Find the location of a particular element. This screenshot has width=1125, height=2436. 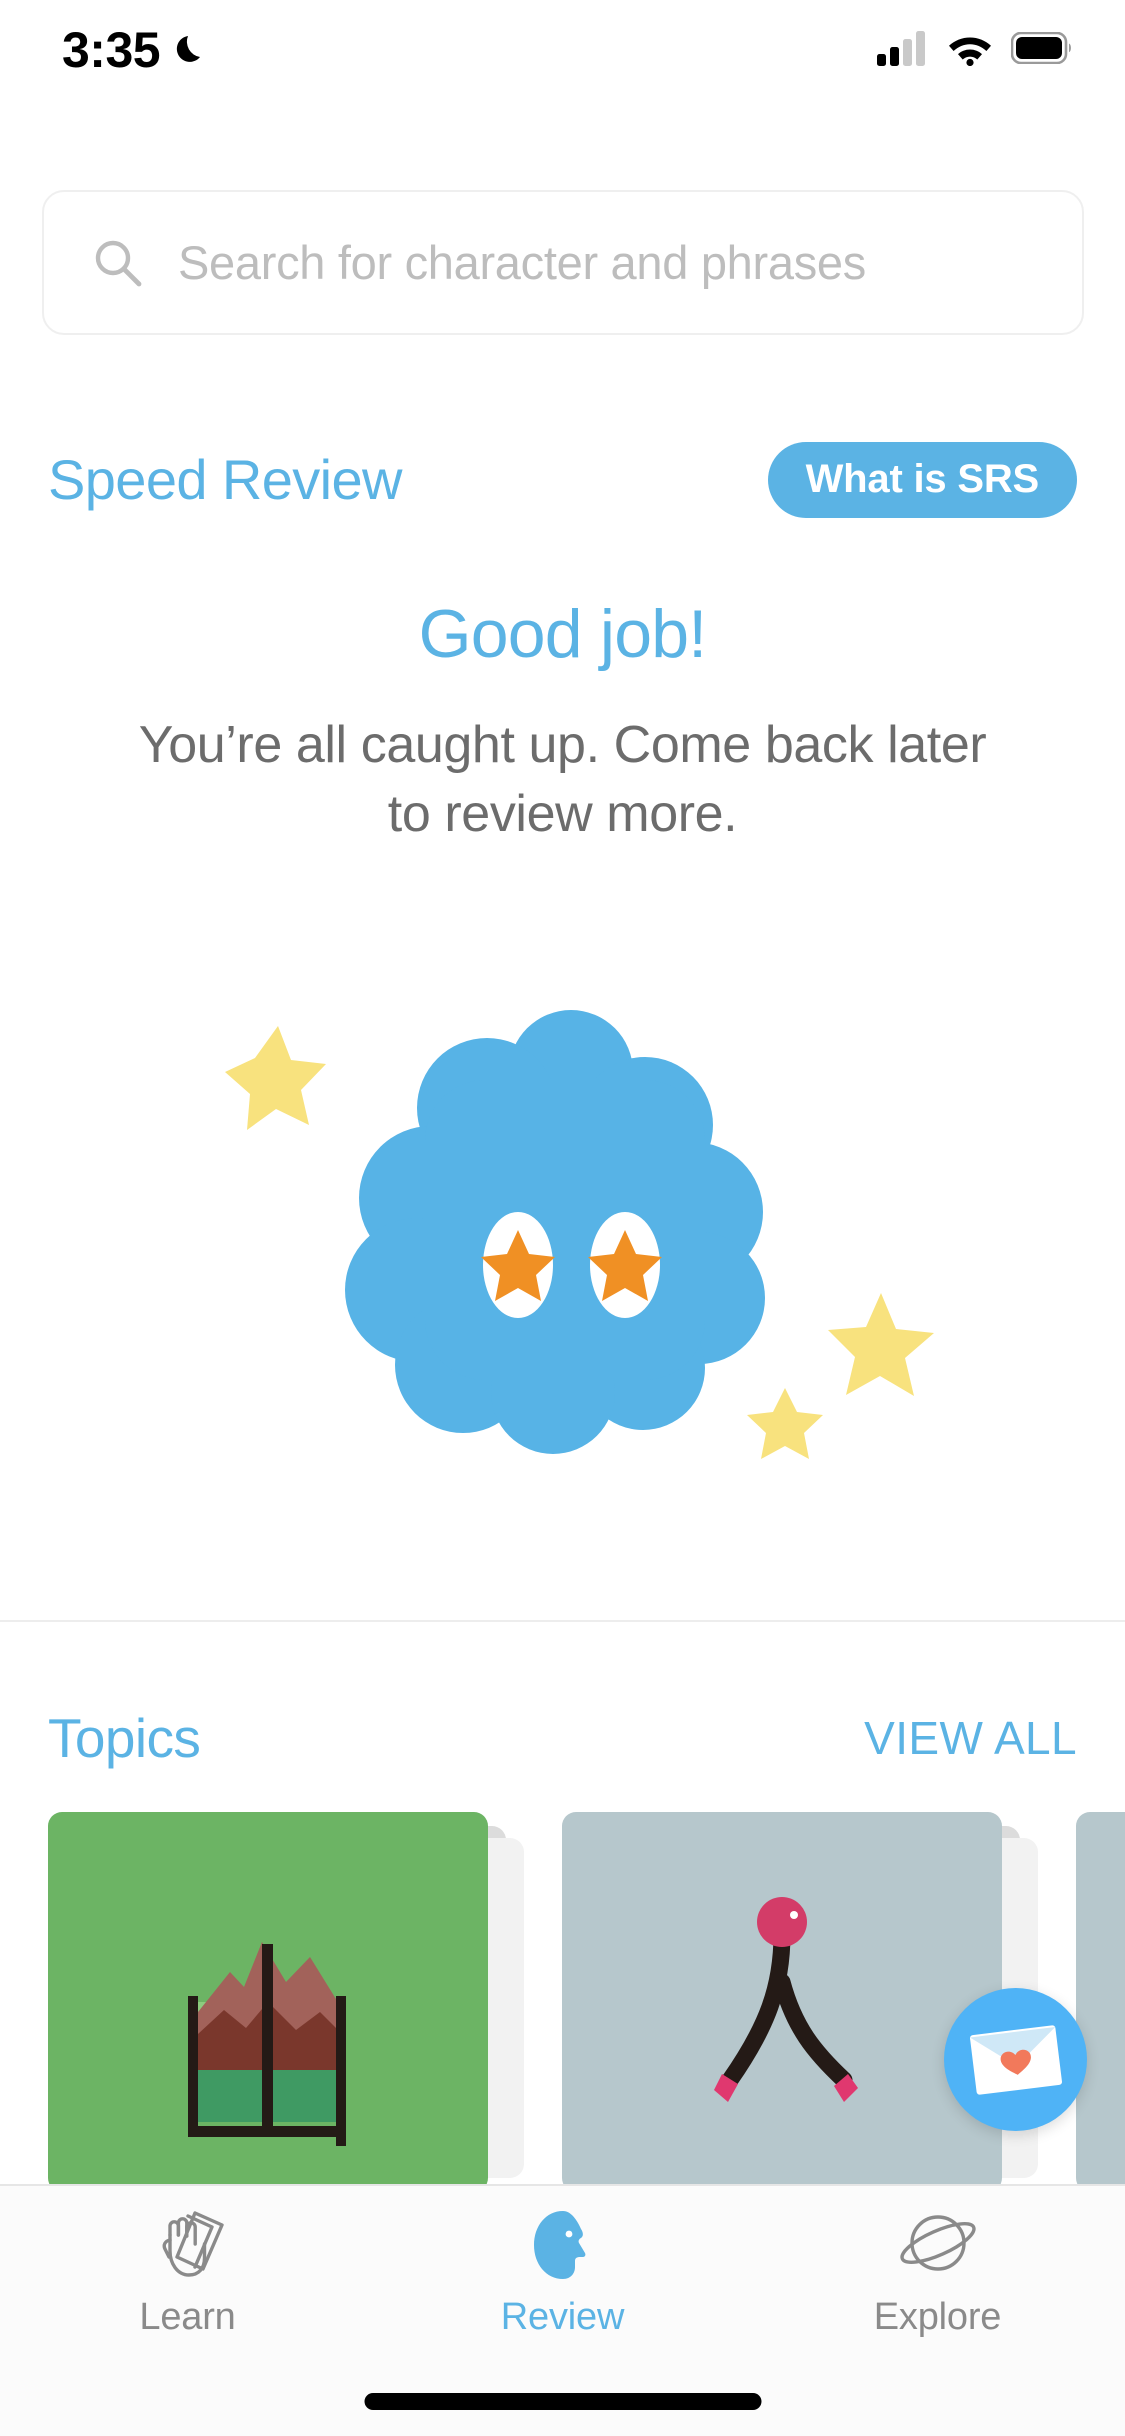

planet-icon is located at coordinates (938, 2245).